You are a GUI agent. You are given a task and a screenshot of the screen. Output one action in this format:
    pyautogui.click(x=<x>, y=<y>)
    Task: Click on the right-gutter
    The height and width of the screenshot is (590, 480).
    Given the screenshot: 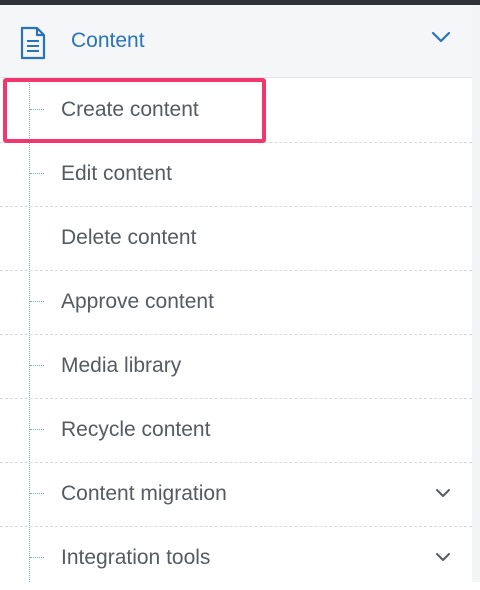 What is the action you would take?
    pyautogui.click(x=476, y=293)
    